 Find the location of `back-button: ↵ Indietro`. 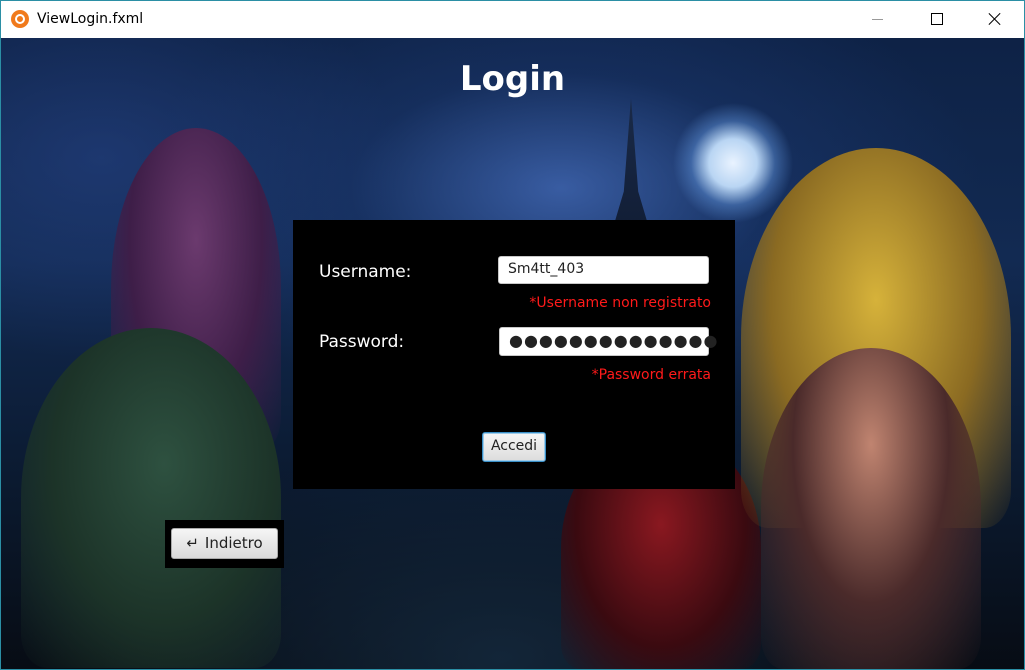

back-button: ↵ Indietro is located at coordinates (224, 543).